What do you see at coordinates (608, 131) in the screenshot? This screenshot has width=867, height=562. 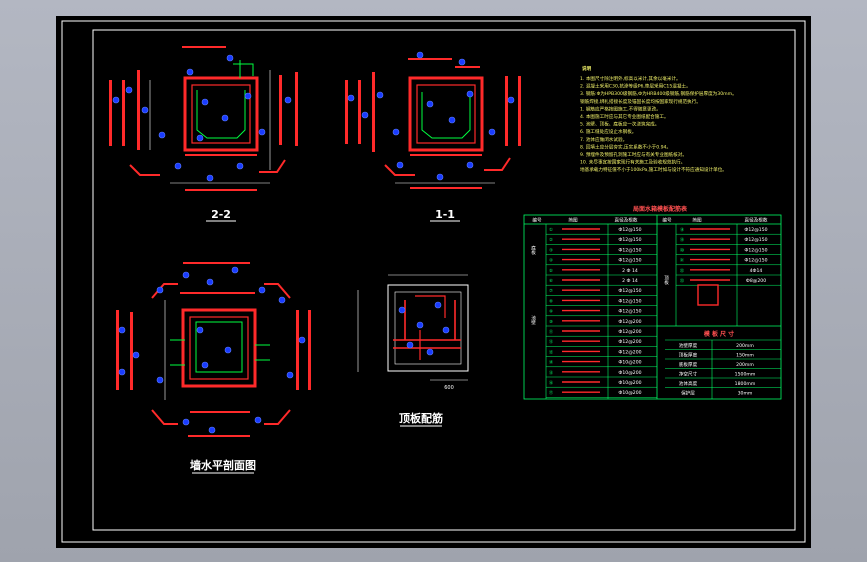 I see `note-line: 6. 施工缝处应设止水钢板。` at bounding box center [608, 131].